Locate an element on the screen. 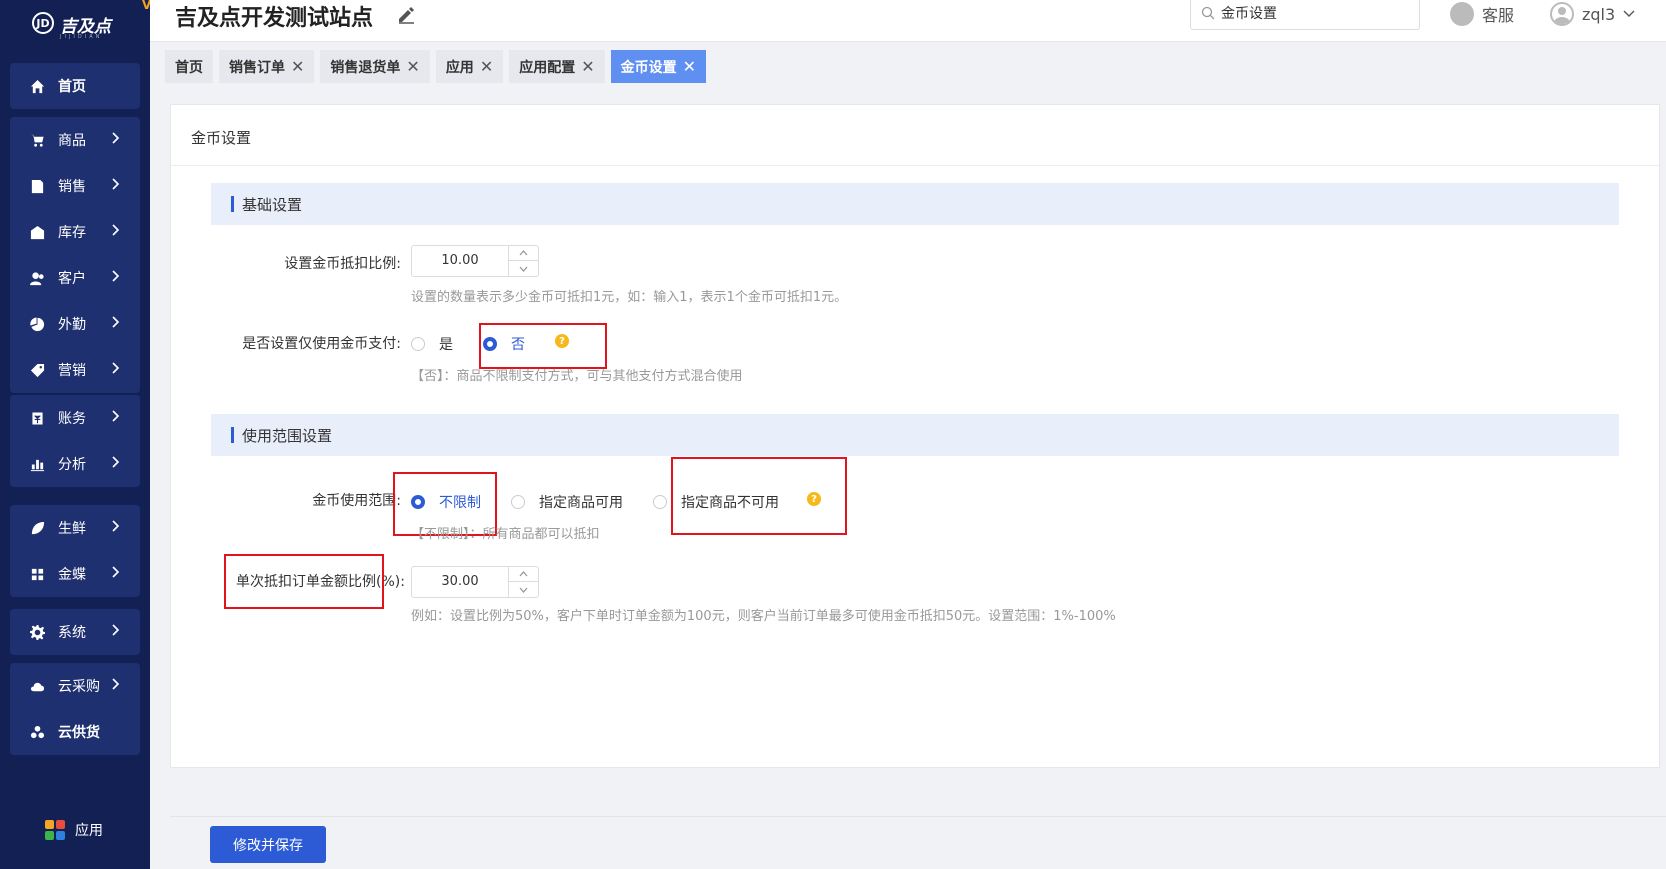 The height and width of the screenshot is (869, 1666). sidebar-item-marketing: 营销 is located at coordinates (75, 370).